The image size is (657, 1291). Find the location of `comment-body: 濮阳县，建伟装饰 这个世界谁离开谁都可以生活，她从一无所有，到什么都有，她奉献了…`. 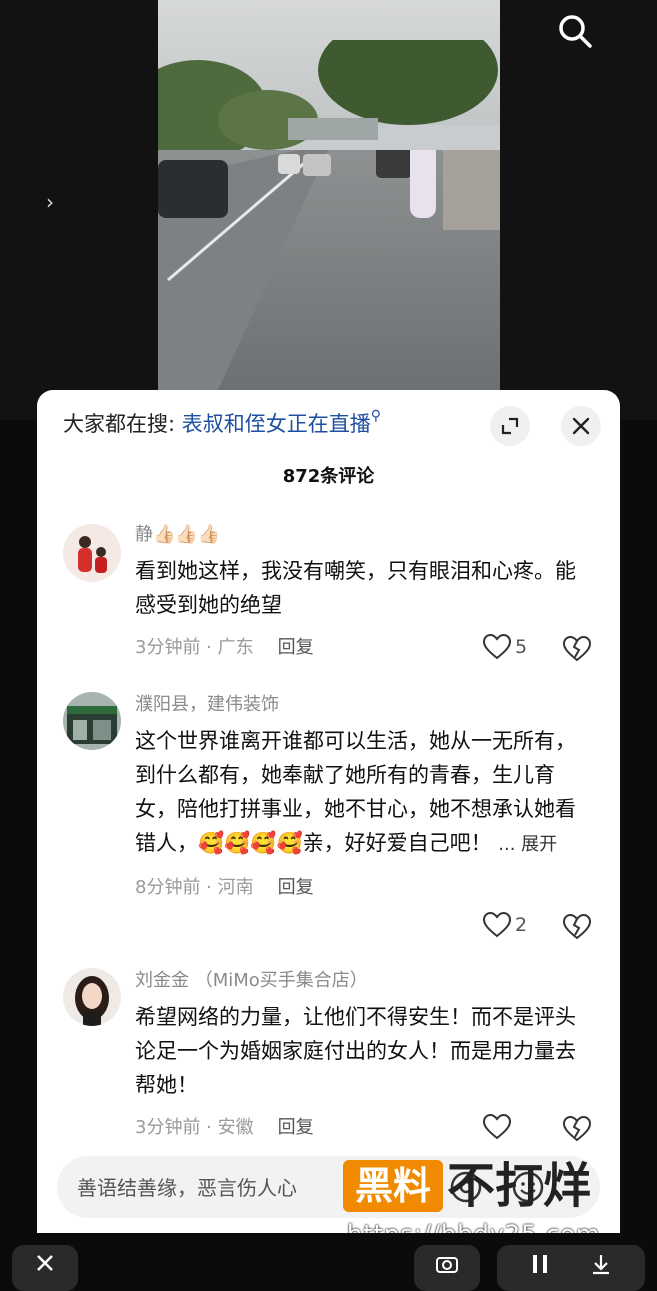

comment-body: 濮阳县，建伟装饰 这个世界谁离开谁都可以生活，她从一无所有，到什么都有，她奉献了… is located at coordinates (360, 797).